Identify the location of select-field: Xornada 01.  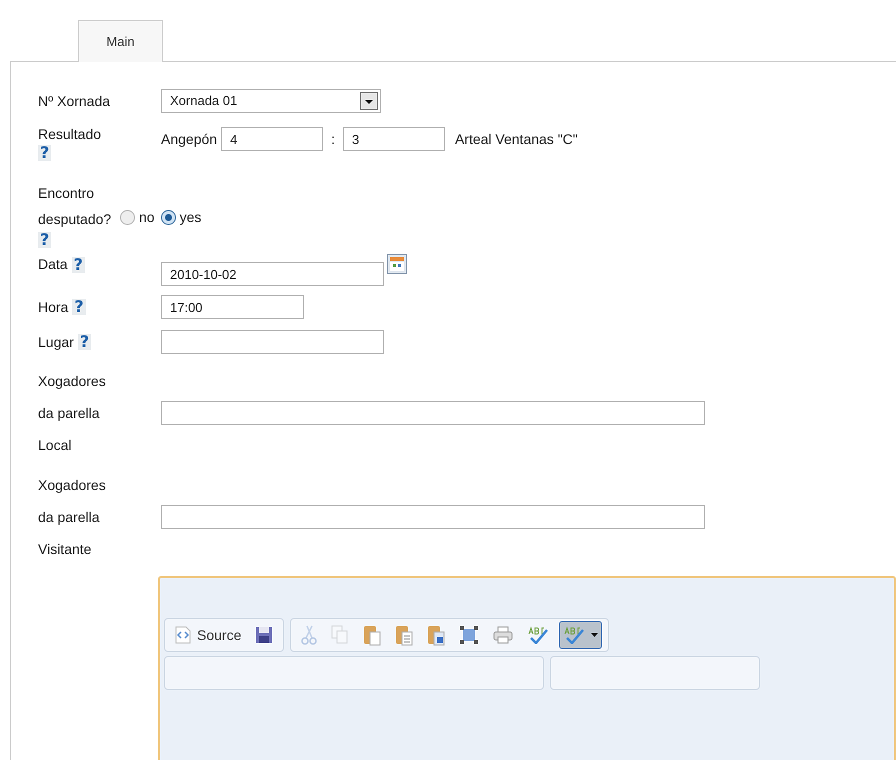
(271, 101).